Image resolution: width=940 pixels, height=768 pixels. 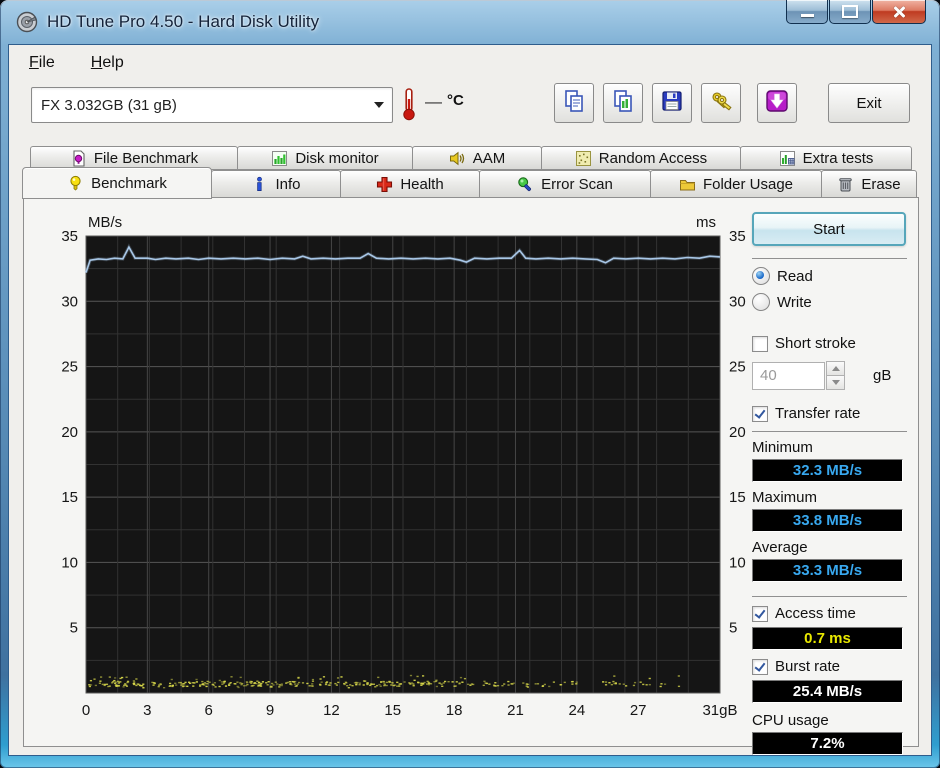 What do you see at coordinates (760, 613) in the screenshot?
I see `access-time-checkbox` at bounding box center [760, 613].